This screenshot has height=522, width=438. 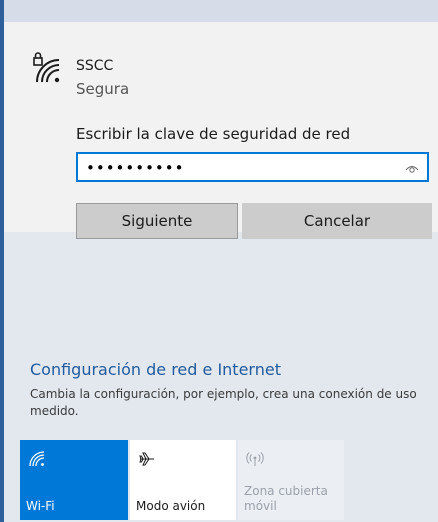 What do you see at coordinates (155, 369) in the screenshot?
I see `network-settings-link: Configuración de red e Internet` at bounding box center [155, 369].